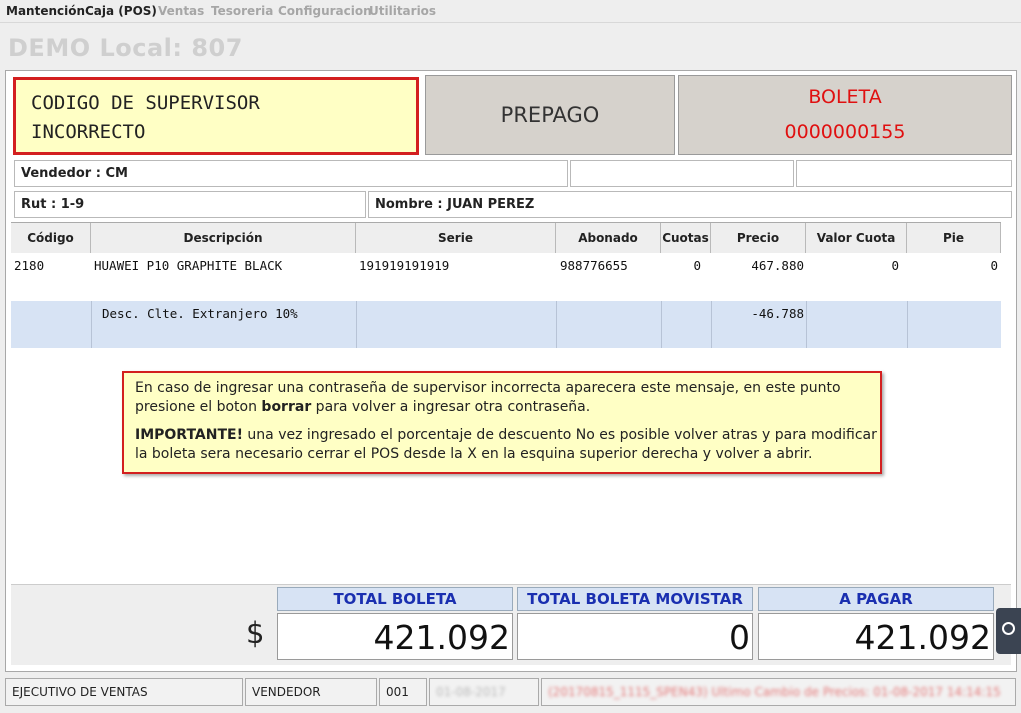 Image resolution: width=1021 pixels, height=713 pixels. Describe the element at coordinates (857, 324) in the screenshot. I see `cell-valor-cuota` at that location.